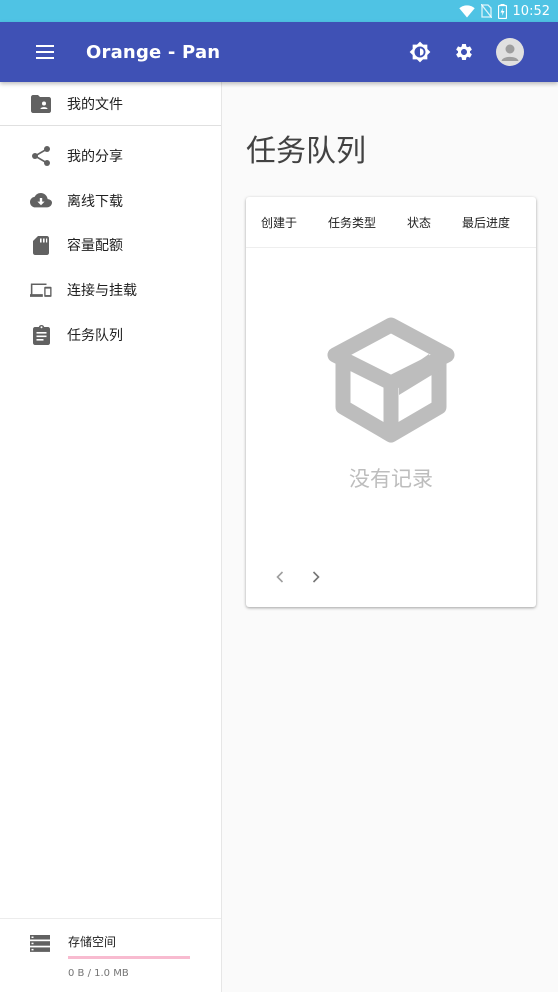 This screenshot has width=558, height=992. Describe the element at coordinates (129, 957) in the screenshot. I see `storage-progress-bar` at that location.